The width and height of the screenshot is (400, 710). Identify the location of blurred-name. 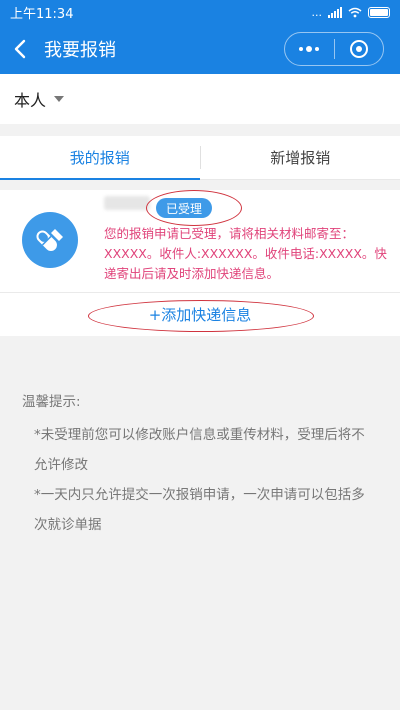
(127, 203).